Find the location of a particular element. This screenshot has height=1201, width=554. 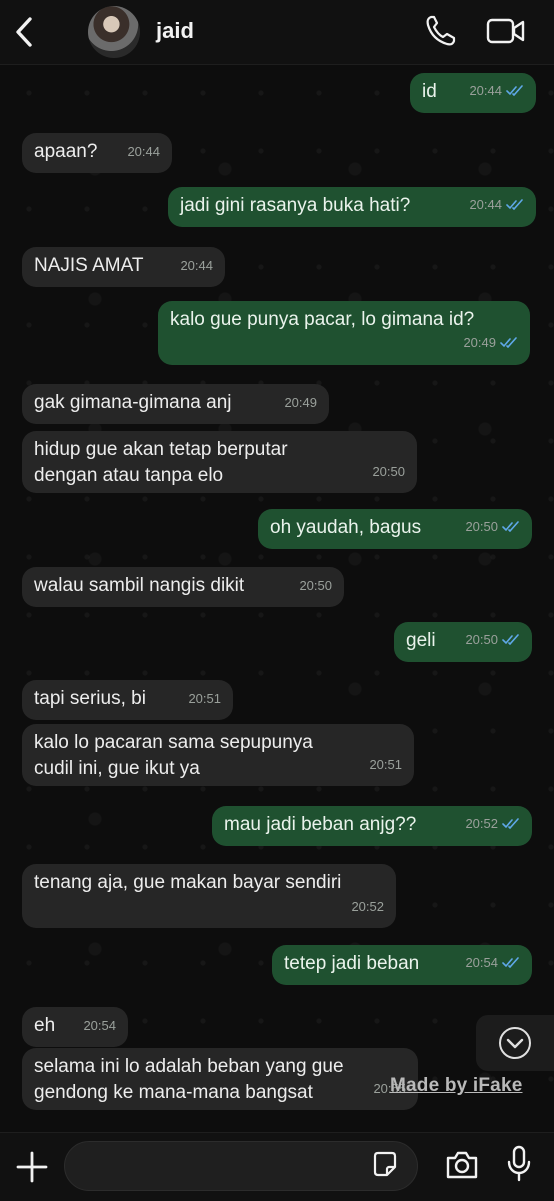

composer-bar is located at coordinates (277, 1166).